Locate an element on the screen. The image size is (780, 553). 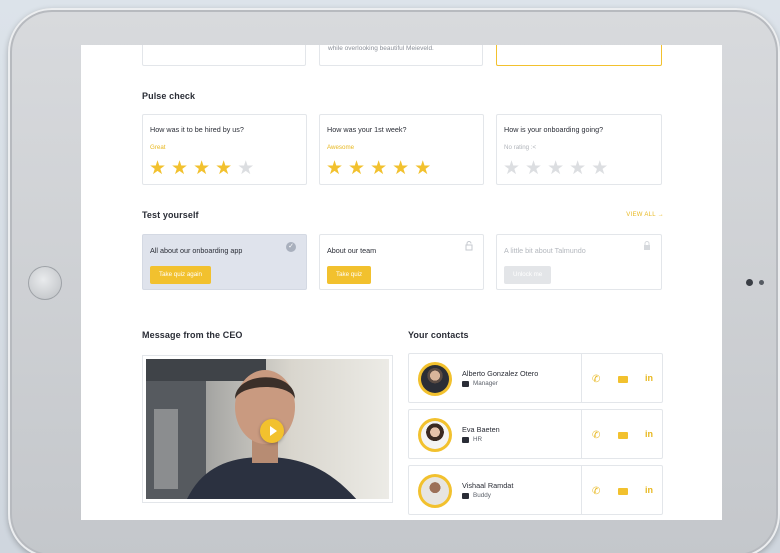
arrow-right-icon: → is located at coordinates (660, 215).